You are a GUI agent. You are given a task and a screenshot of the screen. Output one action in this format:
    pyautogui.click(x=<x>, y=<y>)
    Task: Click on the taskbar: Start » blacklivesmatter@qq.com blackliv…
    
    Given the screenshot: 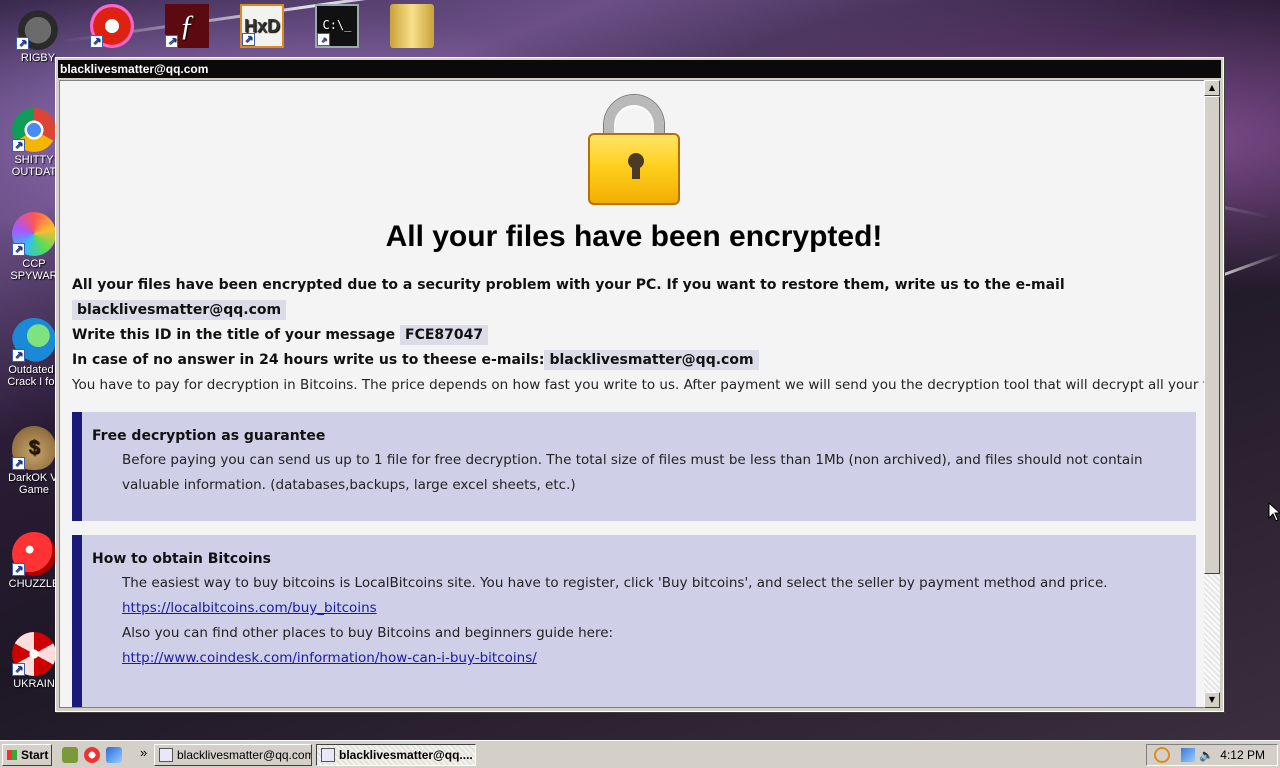 What is the action you would take?
    pyautogui.click(x=640, y=754)
    